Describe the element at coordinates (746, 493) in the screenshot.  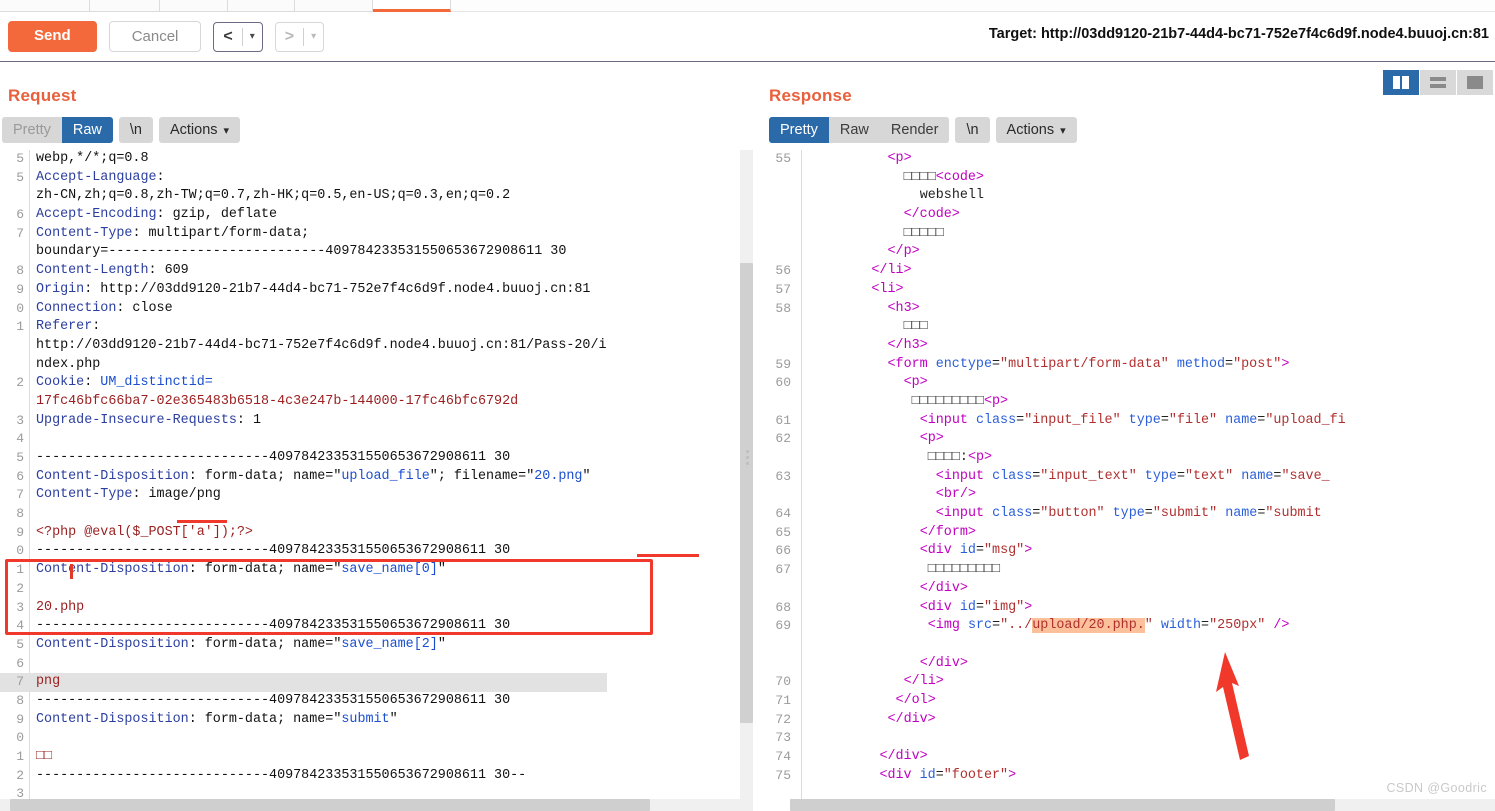
I see `request-scrollbar-thumb` at that location.